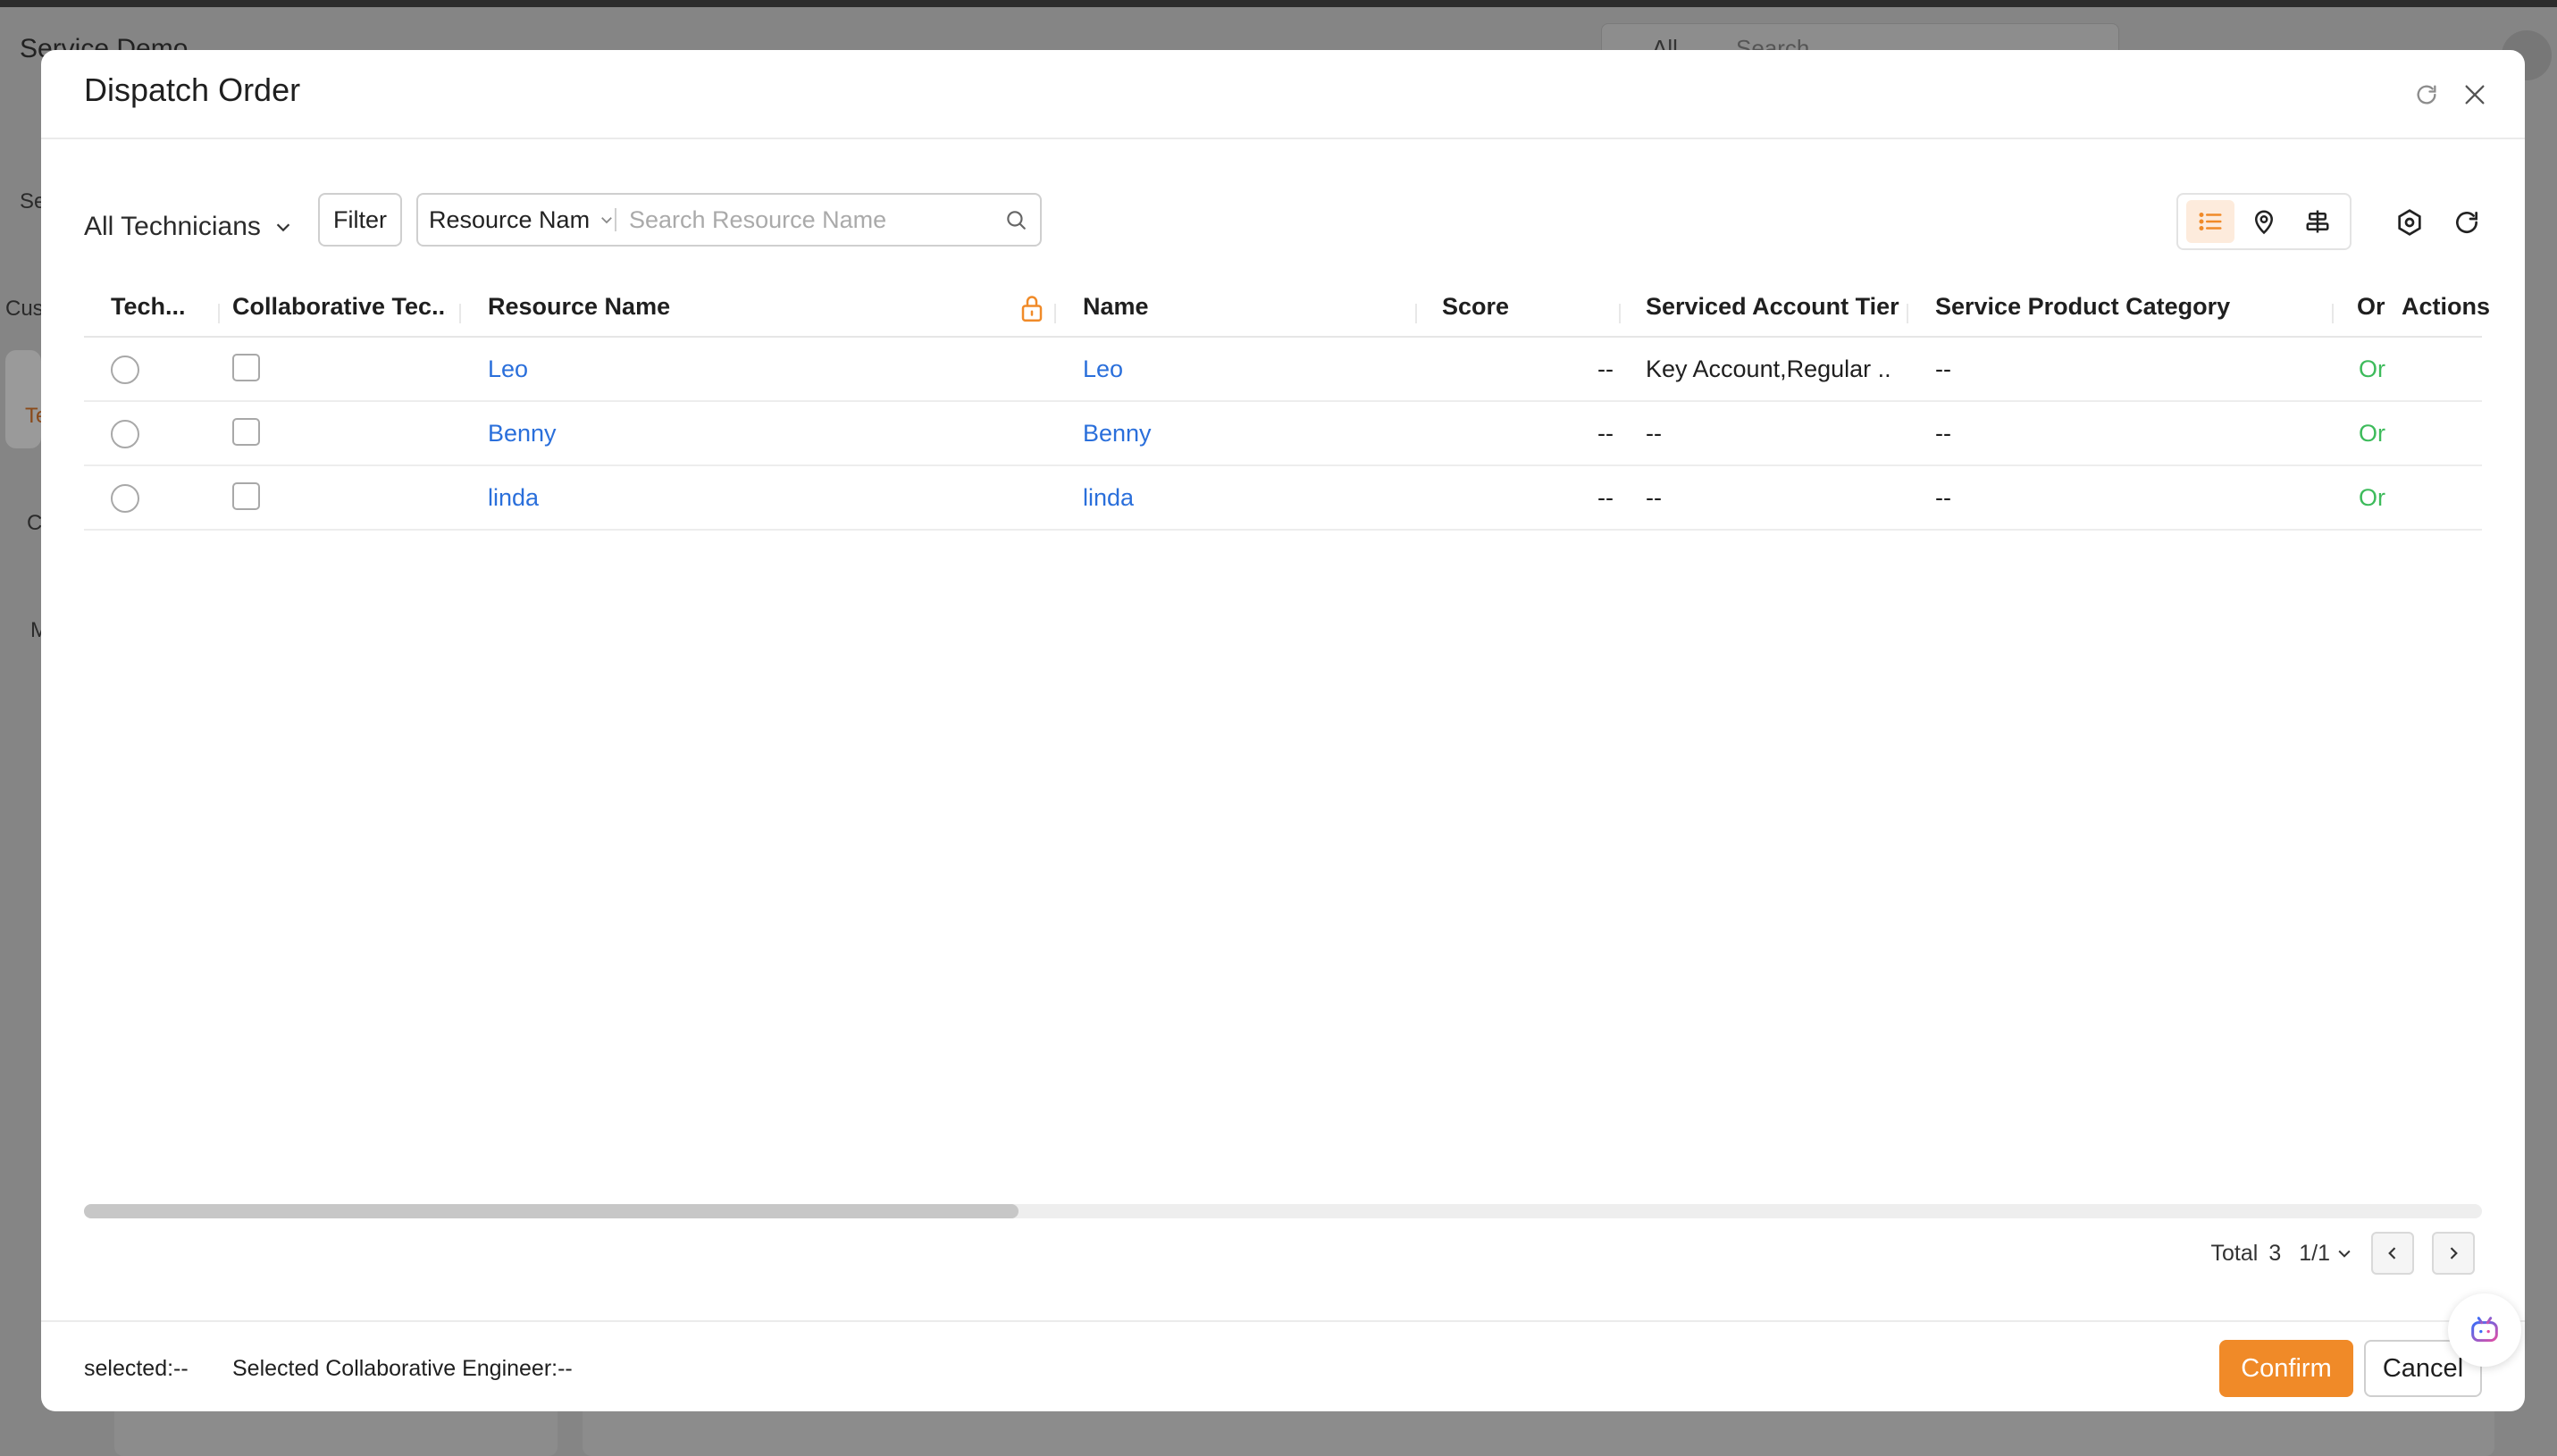 Image resolution: width=2557 pixels, height=1456 pixels. What do you see at coordinates (1283, 370) in the screenshot?
I see `table-row: Leo Leo -- Key Account,Regular ... -- Or` at bounding box center [1283, 370].